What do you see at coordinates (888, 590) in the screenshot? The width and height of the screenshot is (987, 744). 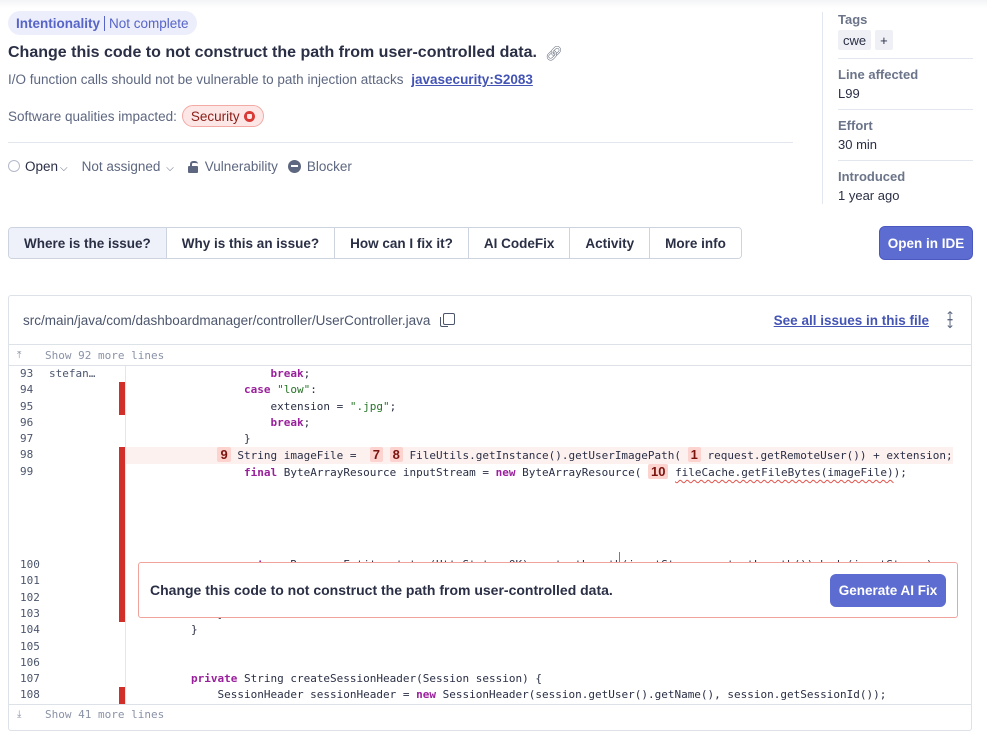 I see `generate-ai-fix-button: Generate AI Fix` at bounding box center [888, 590].